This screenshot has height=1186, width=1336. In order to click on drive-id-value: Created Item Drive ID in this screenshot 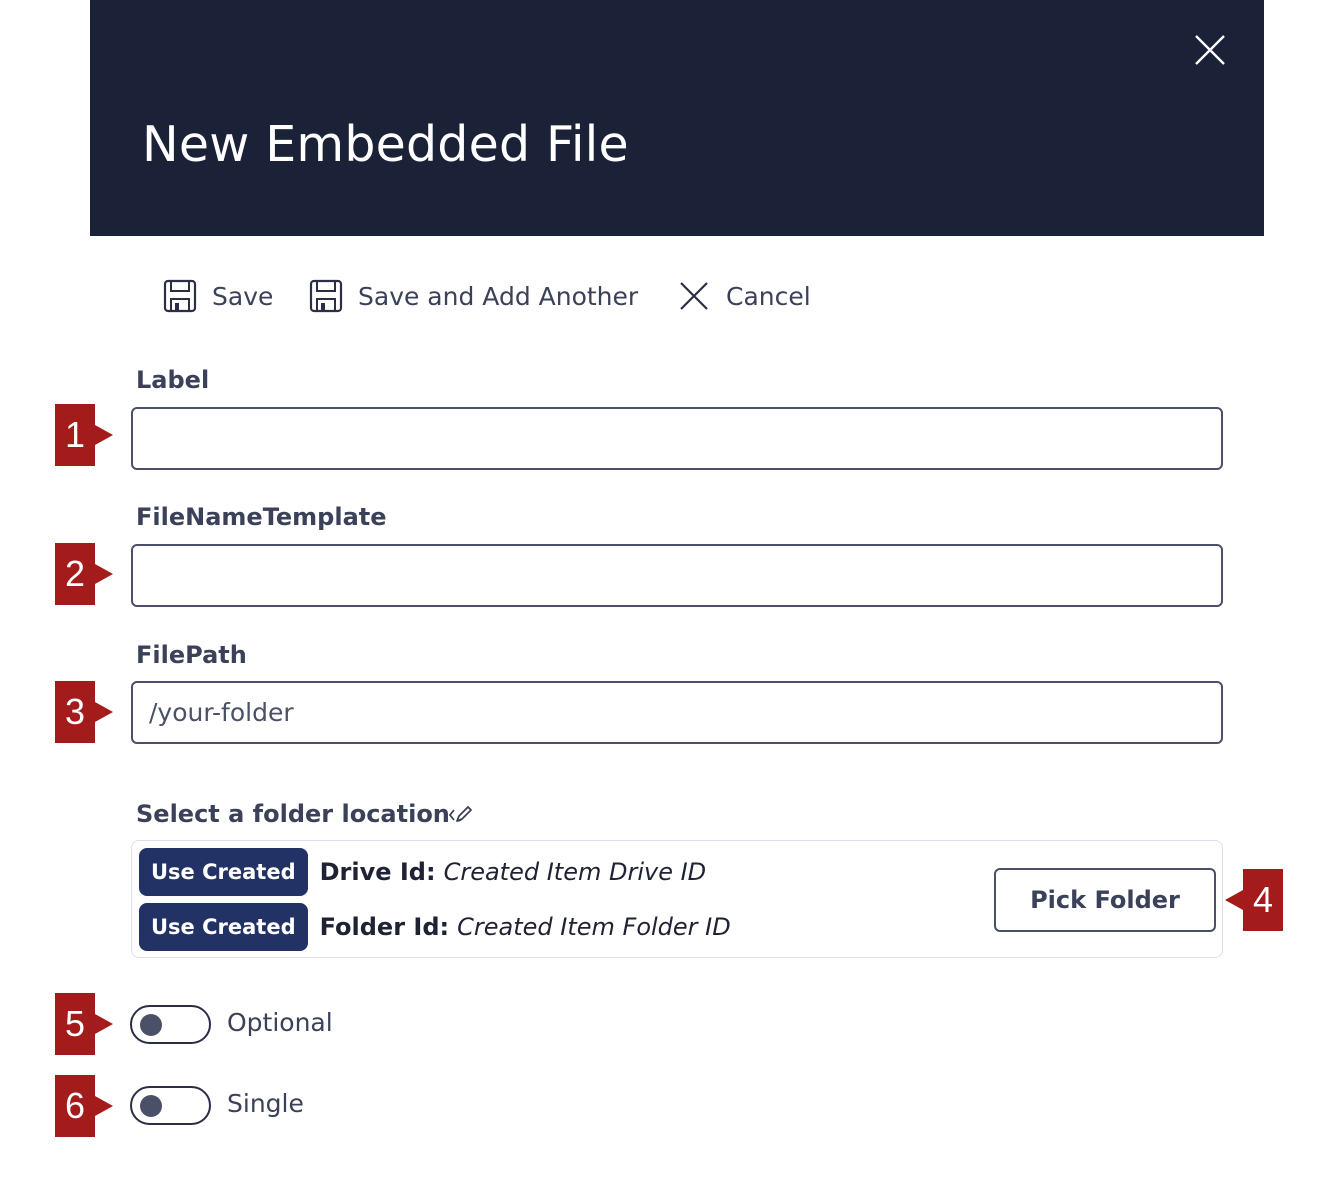, I will do `click(575, 872)`.